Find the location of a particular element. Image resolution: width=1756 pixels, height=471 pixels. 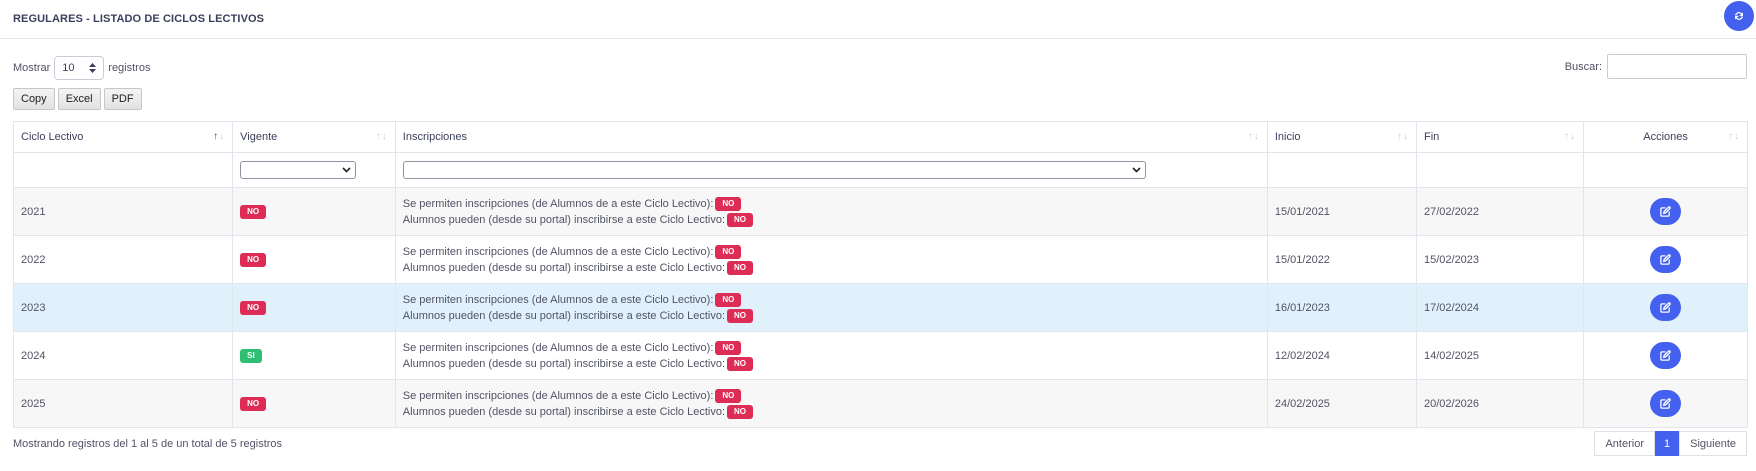

refresh-icon is located at coordinates (1739, 16).